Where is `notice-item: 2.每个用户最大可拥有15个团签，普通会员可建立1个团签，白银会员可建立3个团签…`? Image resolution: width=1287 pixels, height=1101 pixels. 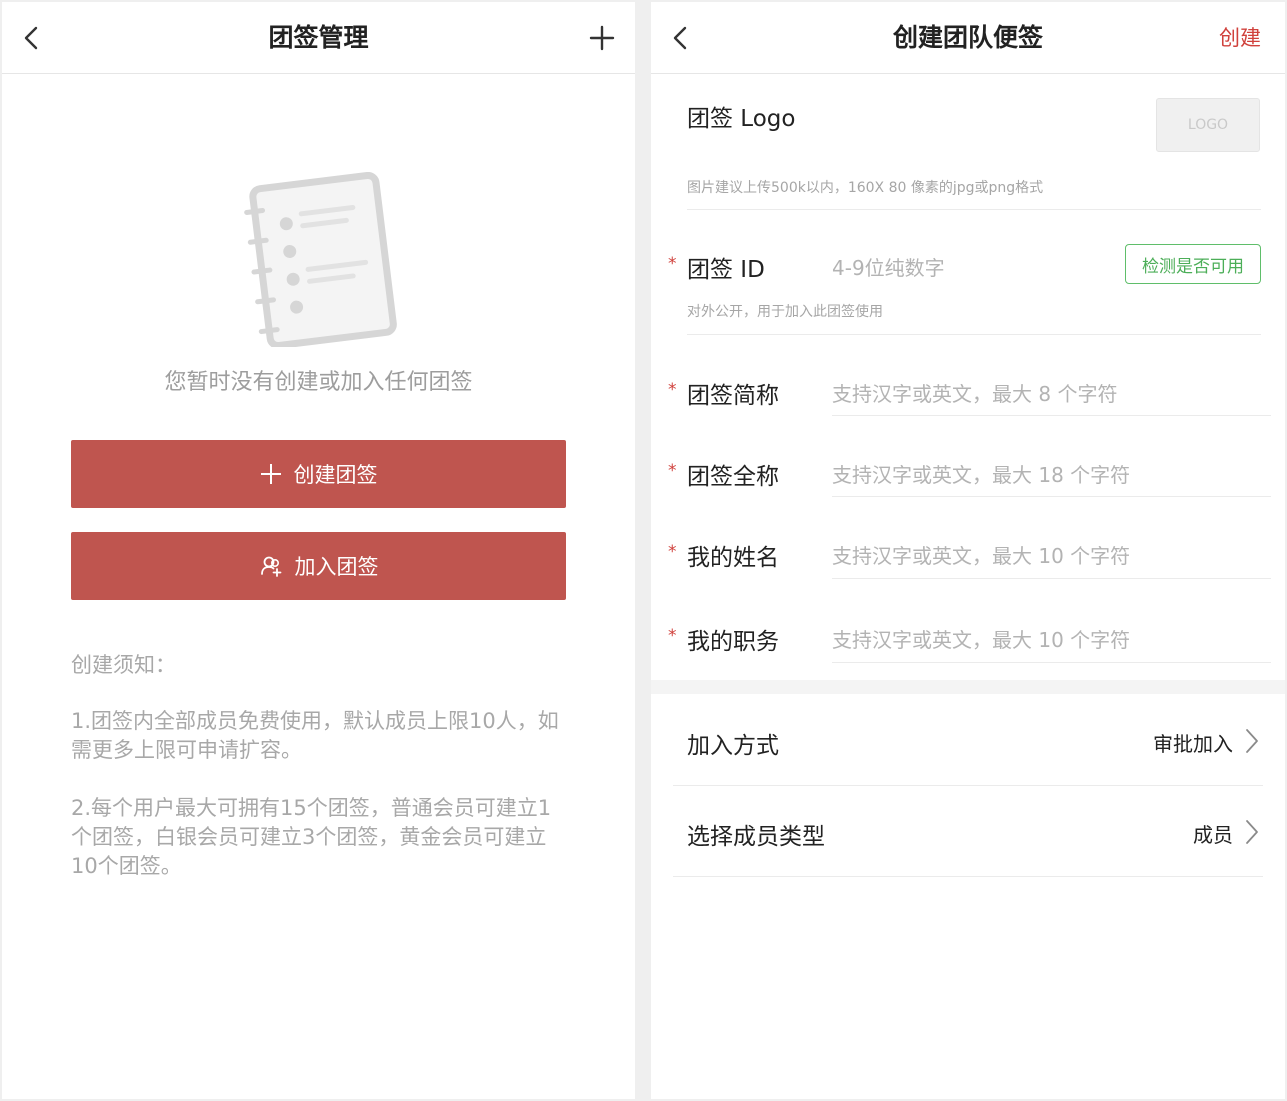 notice-item: 2.每个用户最大可拥有15个团签，普通会员可建立1个团签，白银会员可建立3个团签… is located at coordinates (311, 837).